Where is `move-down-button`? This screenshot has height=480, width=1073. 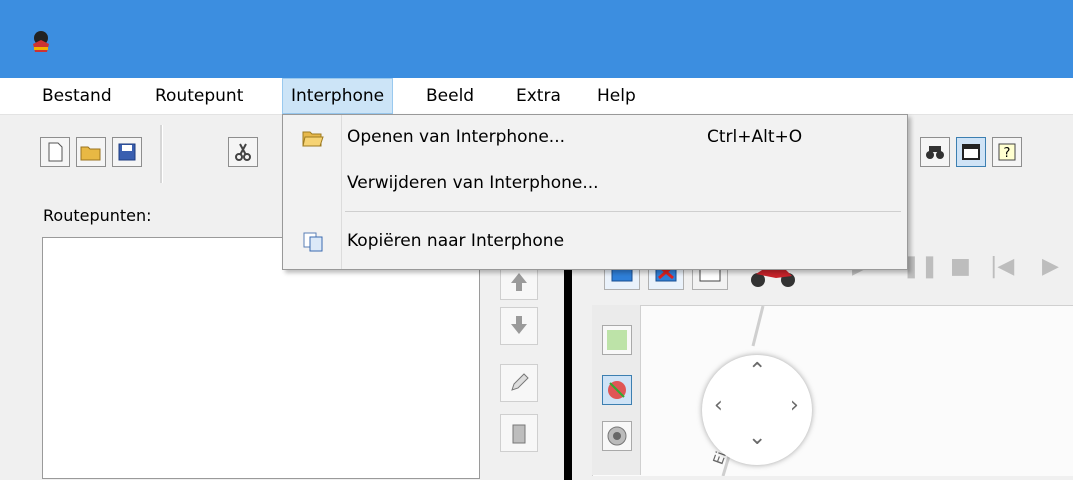
move-down-button is located at coordinates (519, 326).